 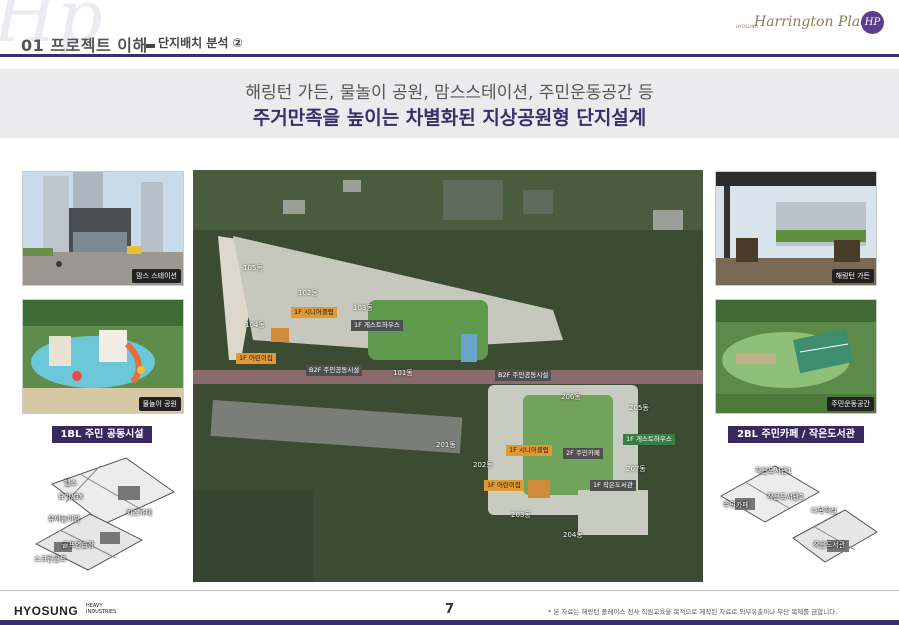 What do you see at coordinates (446, 445) in the screenshot?
I see `building-number: 201동` at bounding box center [446, 445].